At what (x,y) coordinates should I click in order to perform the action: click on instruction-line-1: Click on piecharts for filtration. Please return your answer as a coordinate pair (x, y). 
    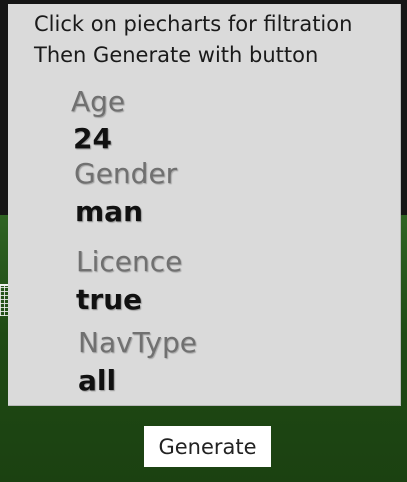
    Looking at the image, I should click on (193, 24).